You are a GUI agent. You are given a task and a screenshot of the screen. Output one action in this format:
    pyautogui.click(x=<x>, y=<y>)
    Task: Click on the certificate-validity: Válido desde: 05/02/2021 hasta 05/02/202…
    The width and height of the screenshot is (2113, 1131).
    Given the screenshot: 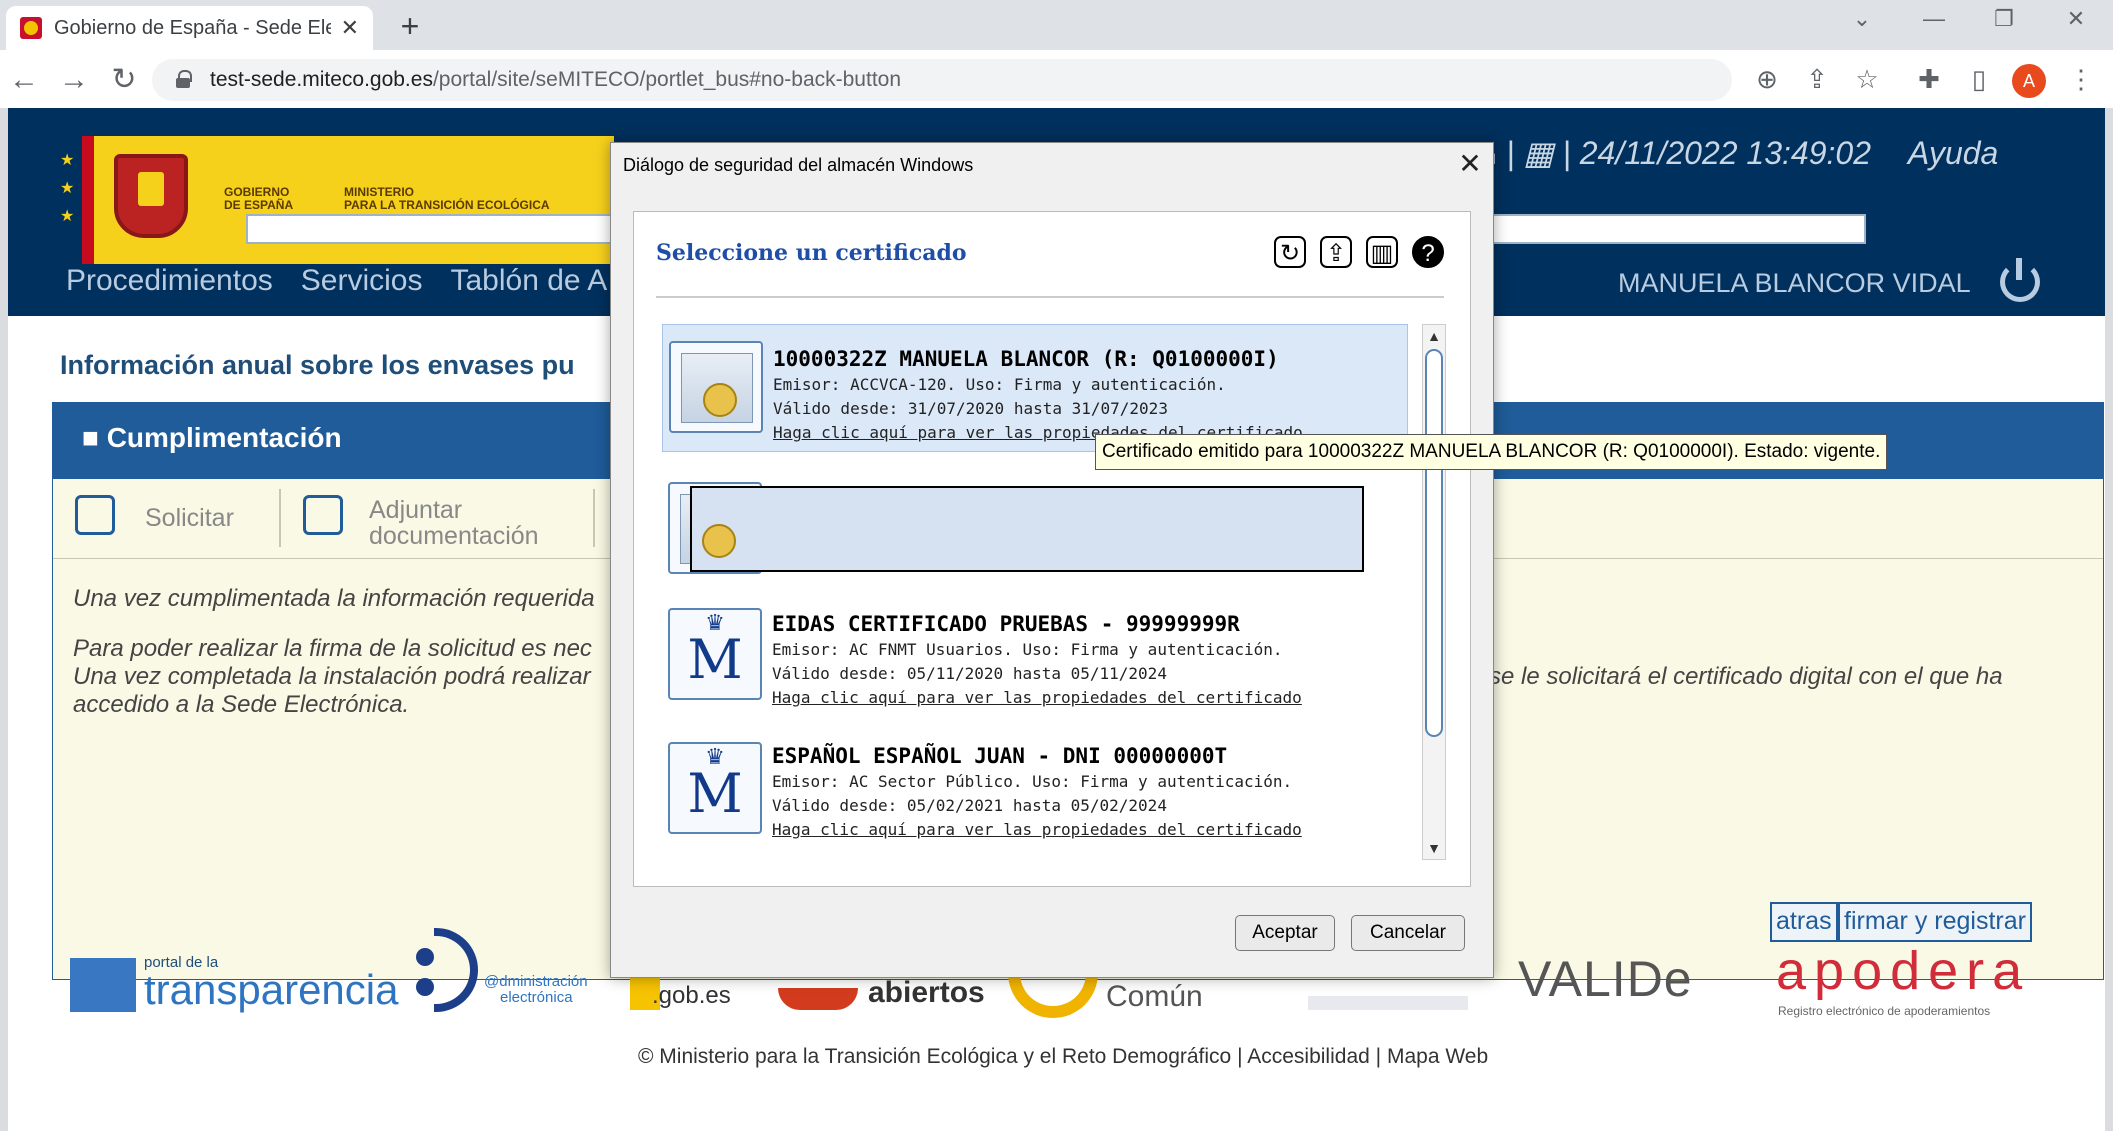 What is the action you would take?
    pyautogui.click(x=969, y=805)
    